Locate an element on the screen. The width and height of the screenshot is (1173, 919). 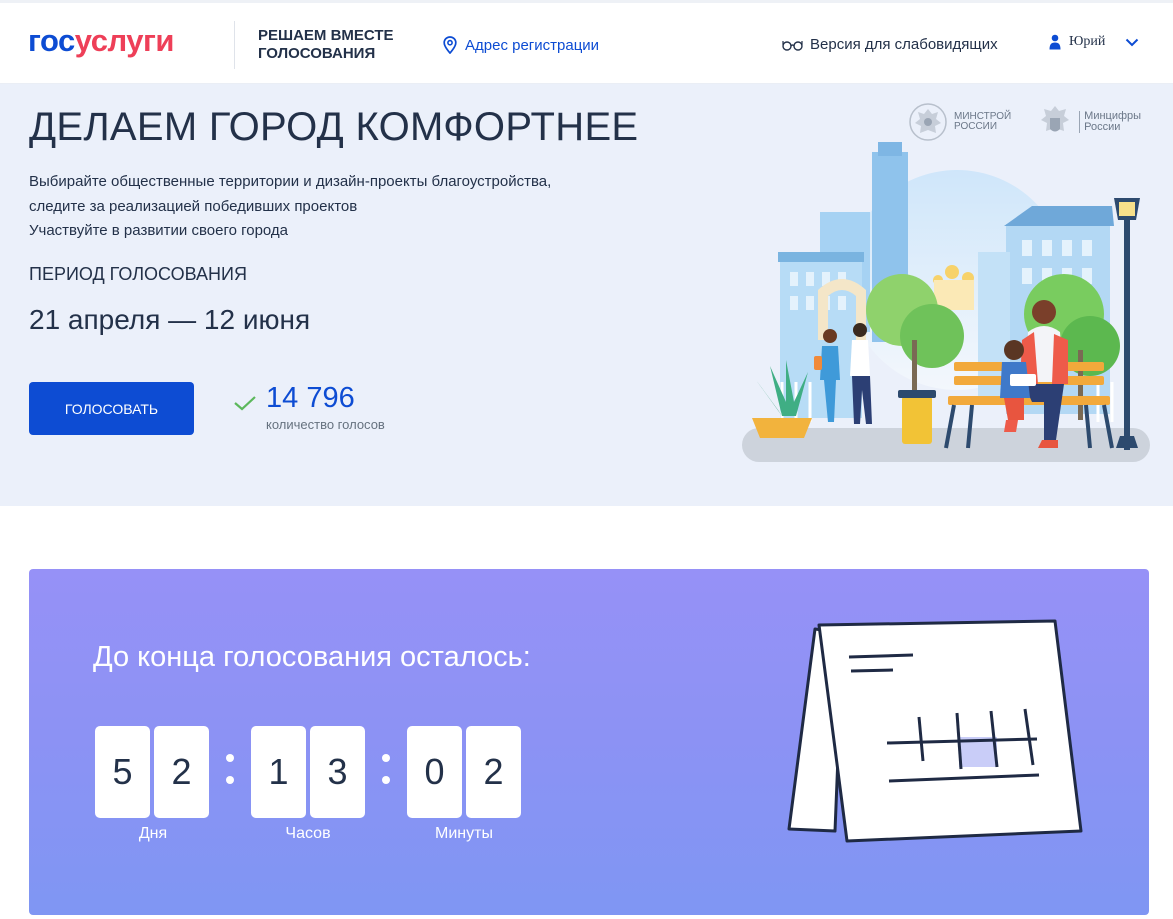
minutes-digit: 2 is located at coordinates (493, 772).